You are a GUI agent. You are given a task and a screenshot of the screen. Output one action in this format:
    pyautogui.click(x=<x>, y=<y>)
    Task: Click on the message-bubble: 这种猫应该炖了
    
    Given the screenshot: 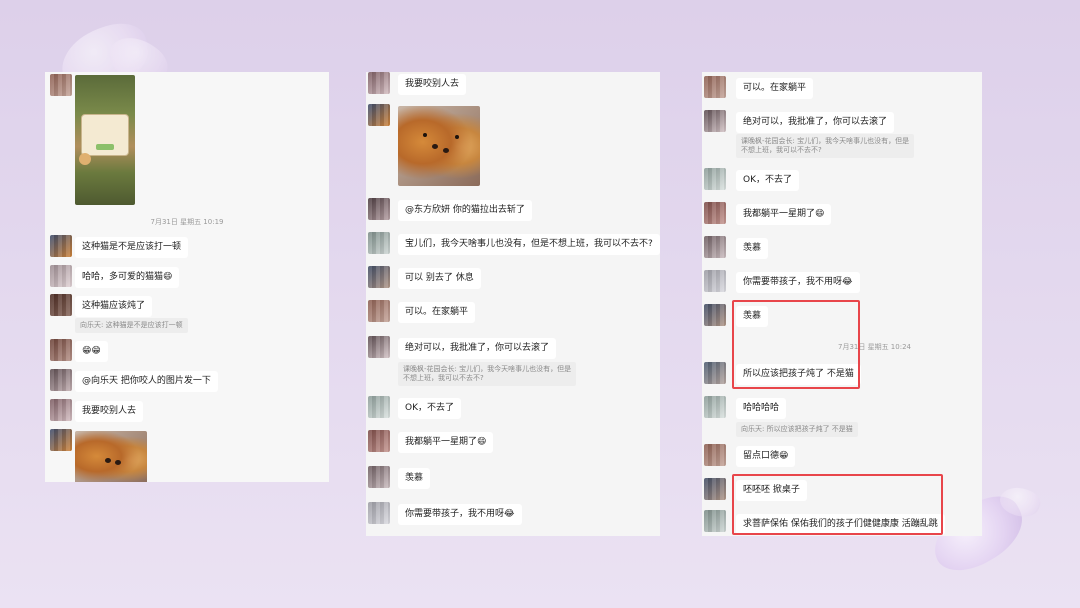 What is the action you would take?
    pyautogui.click(x=114, y=306)
    